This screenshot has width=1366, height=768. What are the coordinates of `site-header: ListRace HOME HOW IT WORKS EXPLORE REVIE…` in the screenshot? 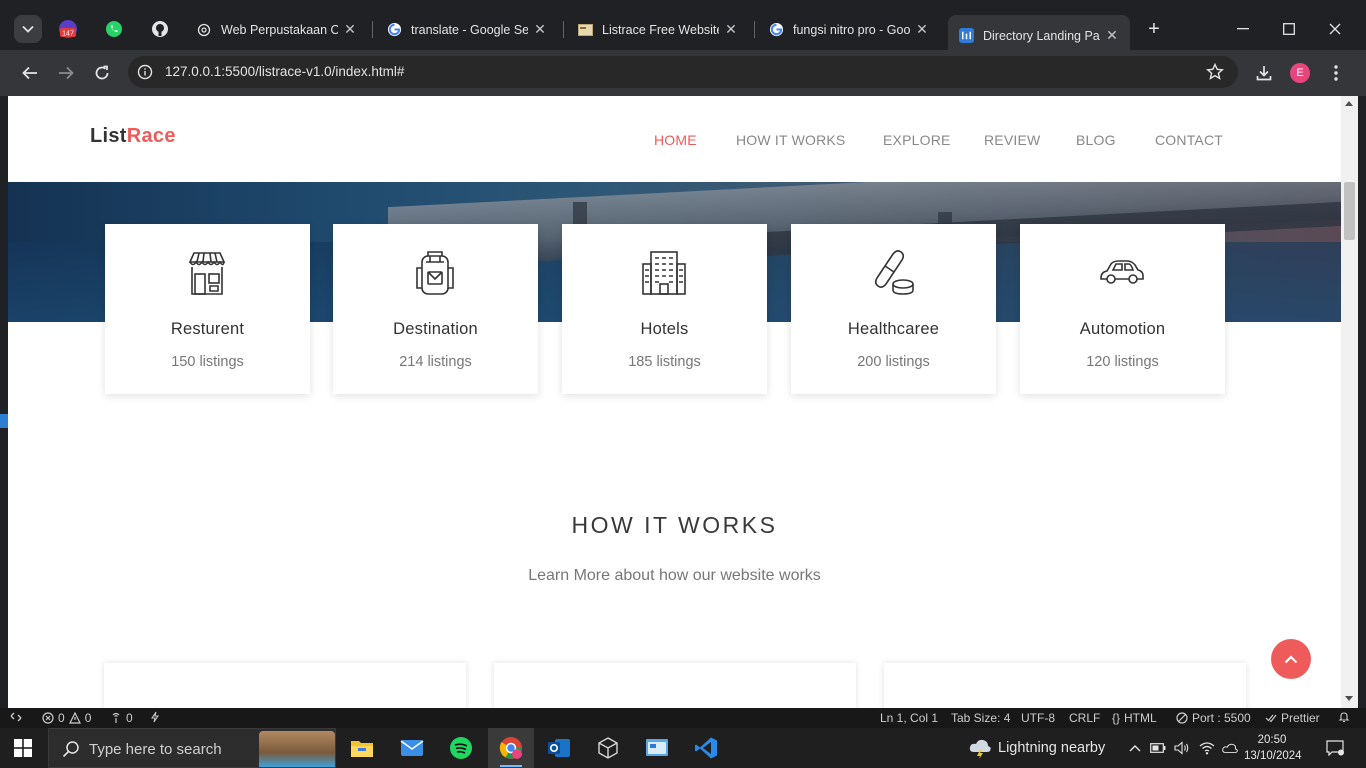 It's located at (674, 139).